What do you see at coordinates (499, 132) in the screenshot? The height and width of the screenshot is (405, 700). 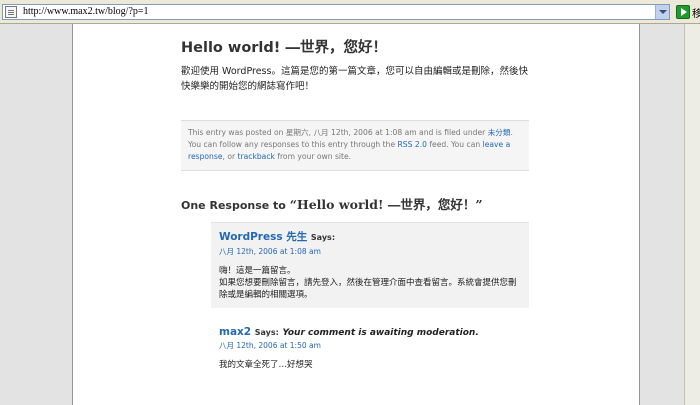 I see `category-link: 未分類` at bounding box center [499, 132].